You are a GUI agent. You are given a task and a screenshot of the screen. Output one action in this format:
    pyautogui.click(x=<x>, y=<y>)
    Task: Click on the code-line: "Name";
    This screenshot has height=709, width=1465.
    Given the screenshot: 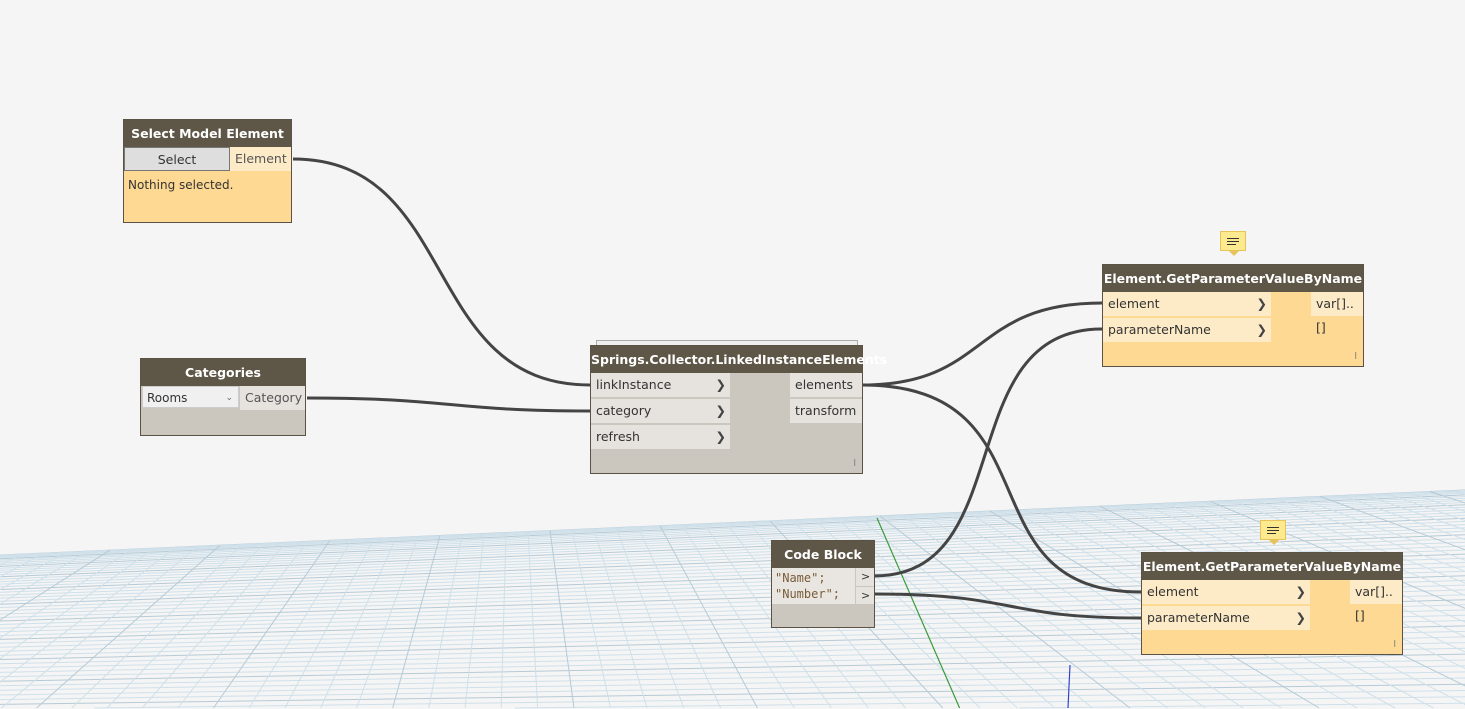 What is the action you would take?
    pyautogui.click(x=800, y=578)
    